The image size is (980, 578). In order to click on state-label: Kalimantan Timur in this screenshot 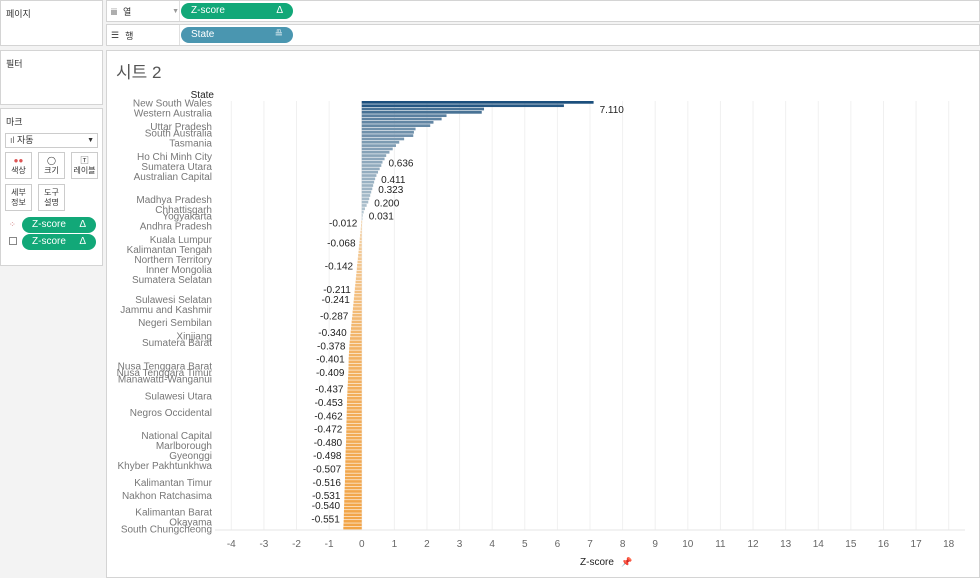, I will do `click(173, 483)`.